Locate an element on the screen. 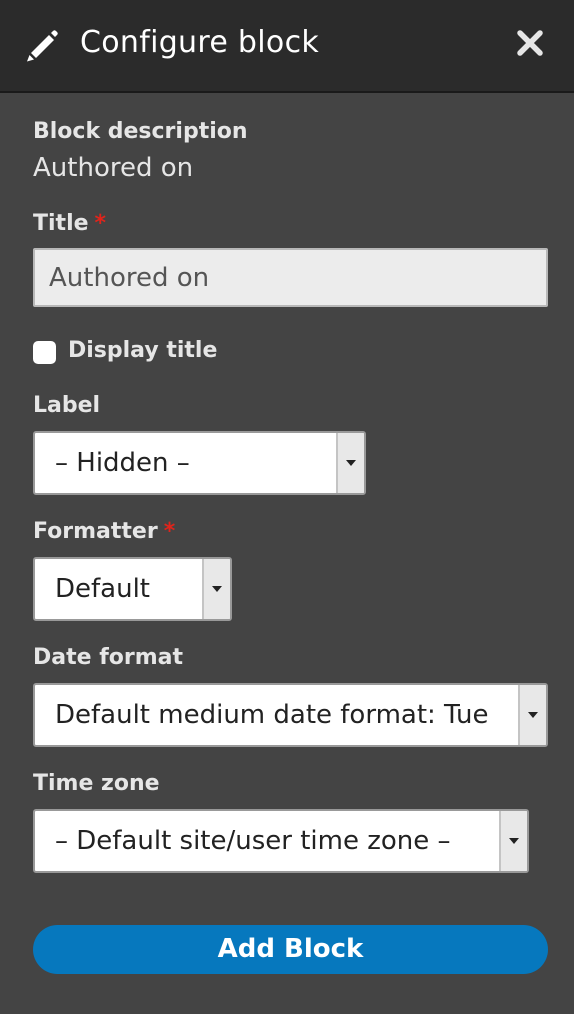 The height and width of the screenshot is (1014, 574). time-zone-select-value: – Default site/user time zone – is located at coordinates (253, 841).